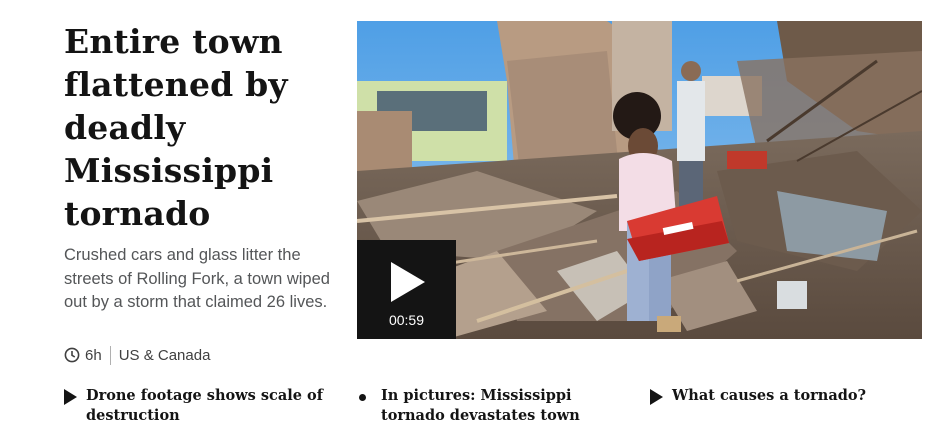 Image resolution: width=926 pixels, height=428 pixels. Describe the element at coordinates (137, 213) in the screenshot. I see `headline-line: tornado` at that location.